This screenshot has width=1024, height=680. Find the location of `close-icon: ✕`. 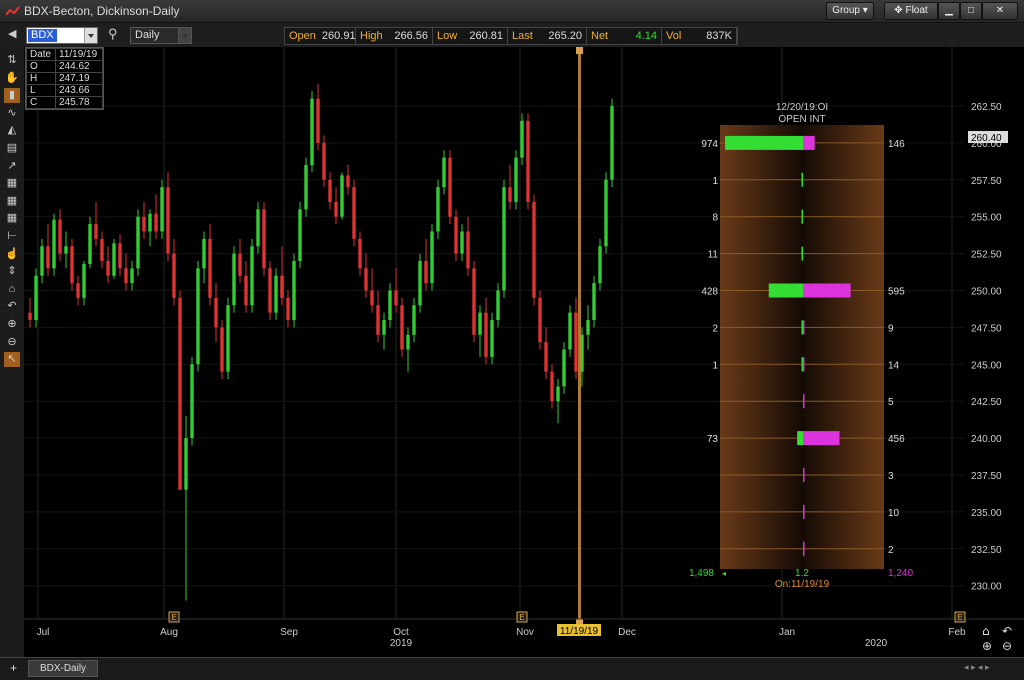

close-icon: ✕ is located at coordinates (1000, 10).